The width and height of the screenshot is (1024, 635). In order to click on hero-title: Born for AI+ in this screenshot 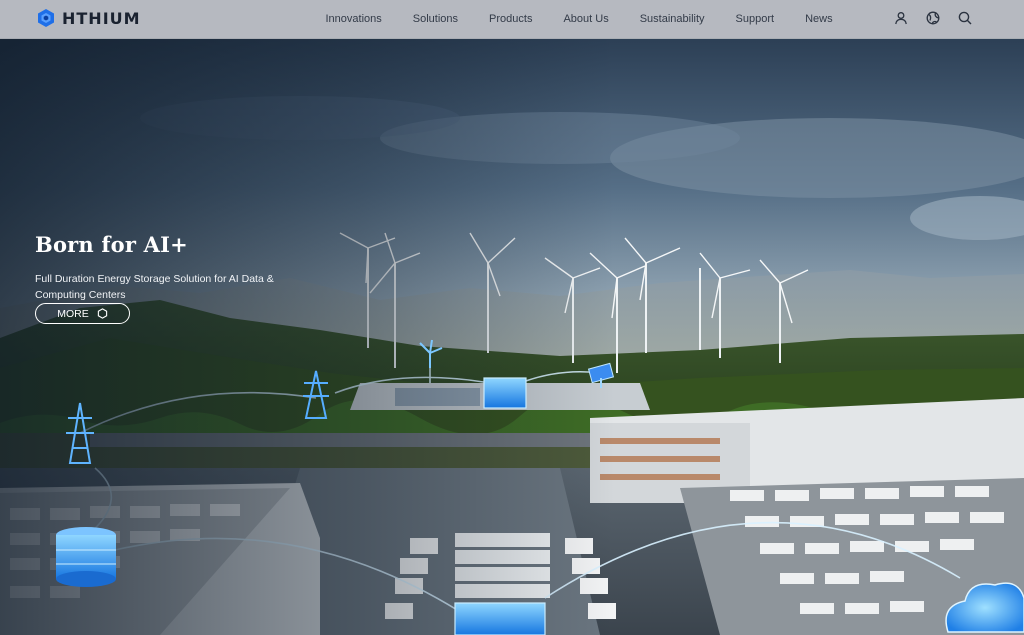, I will do `click(111, 244)`.